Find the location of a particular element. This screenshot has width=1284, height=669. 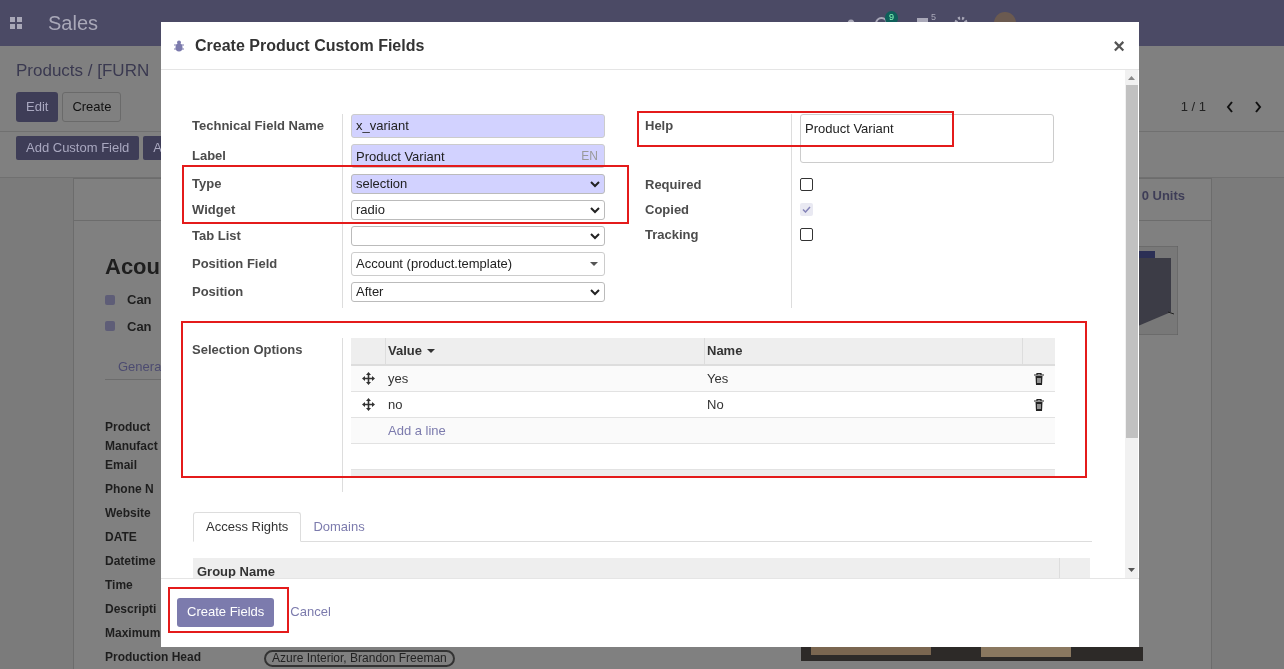

bug-icon is located at coordinates (179, 45).